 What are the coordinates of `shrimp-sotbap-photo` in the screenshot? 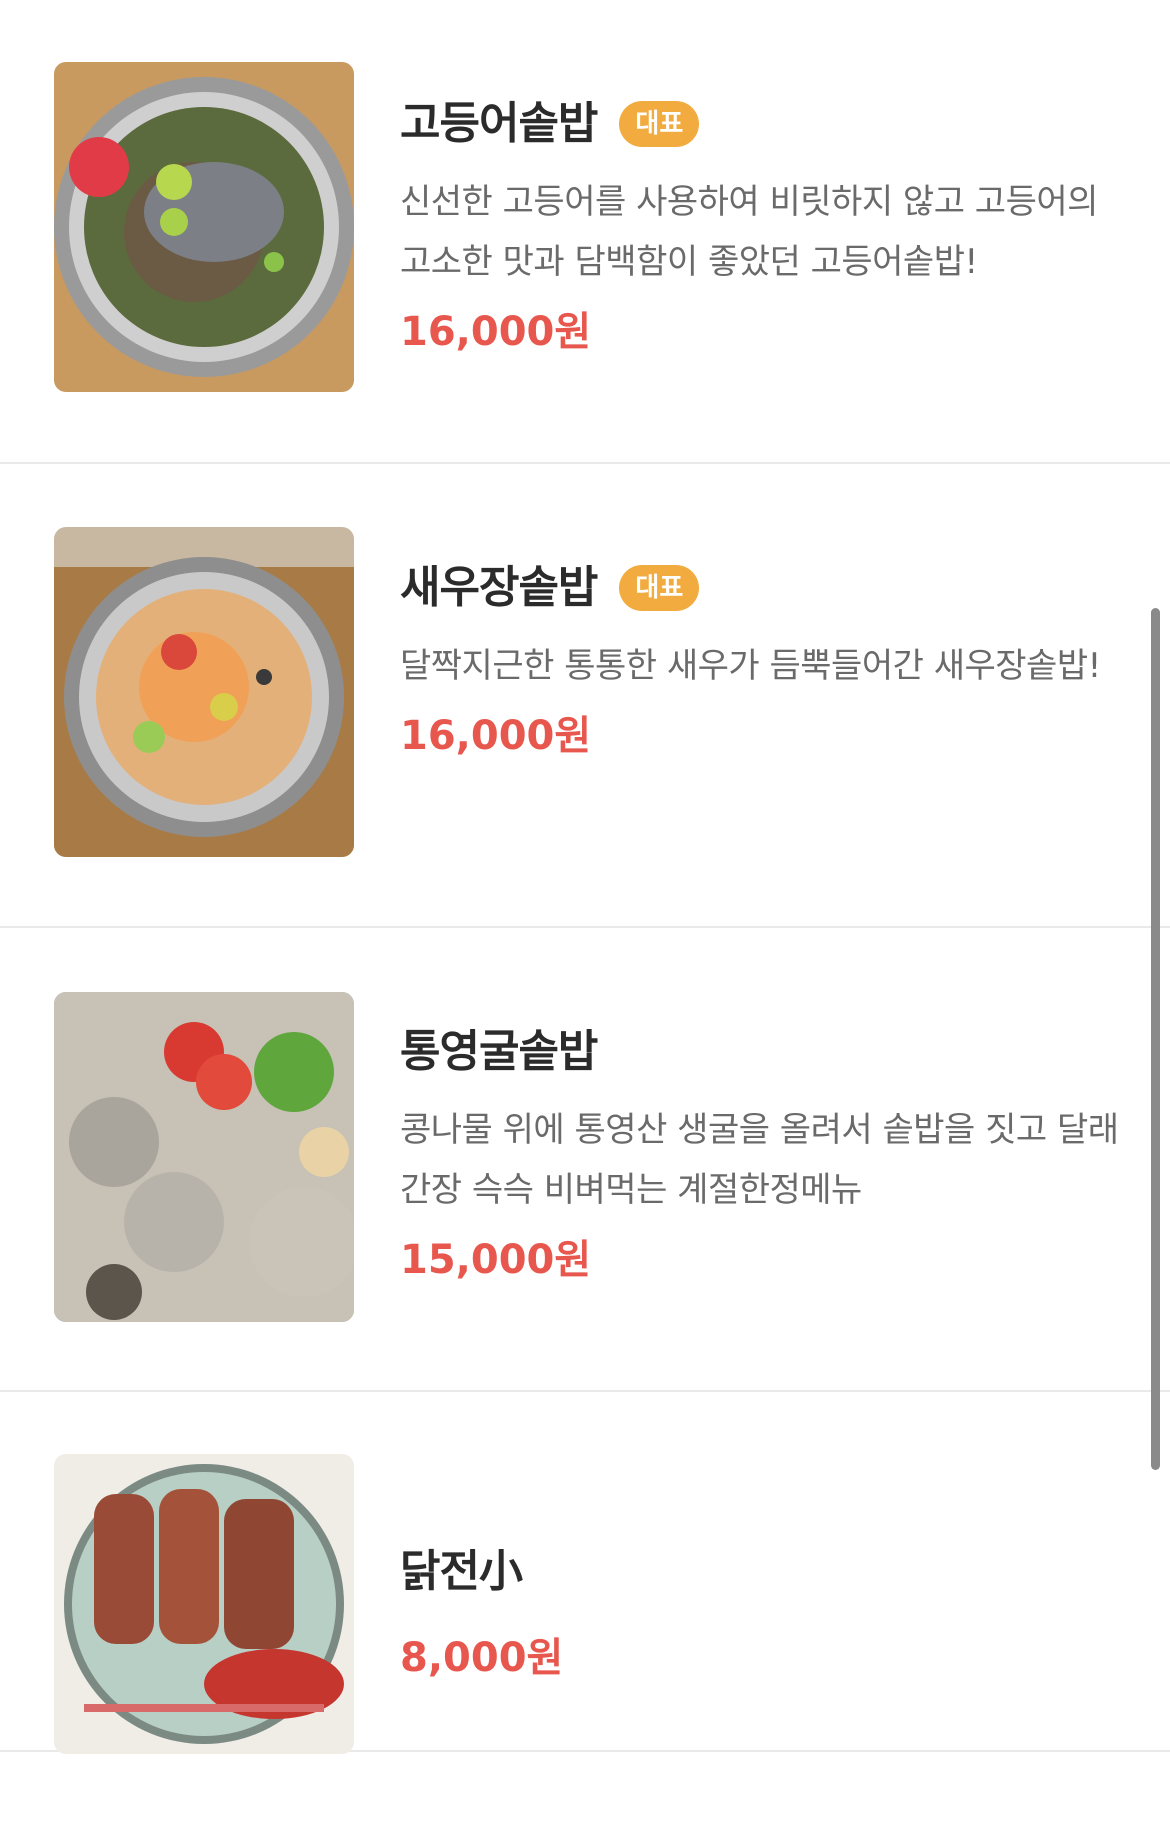 It's located at (204, 692).